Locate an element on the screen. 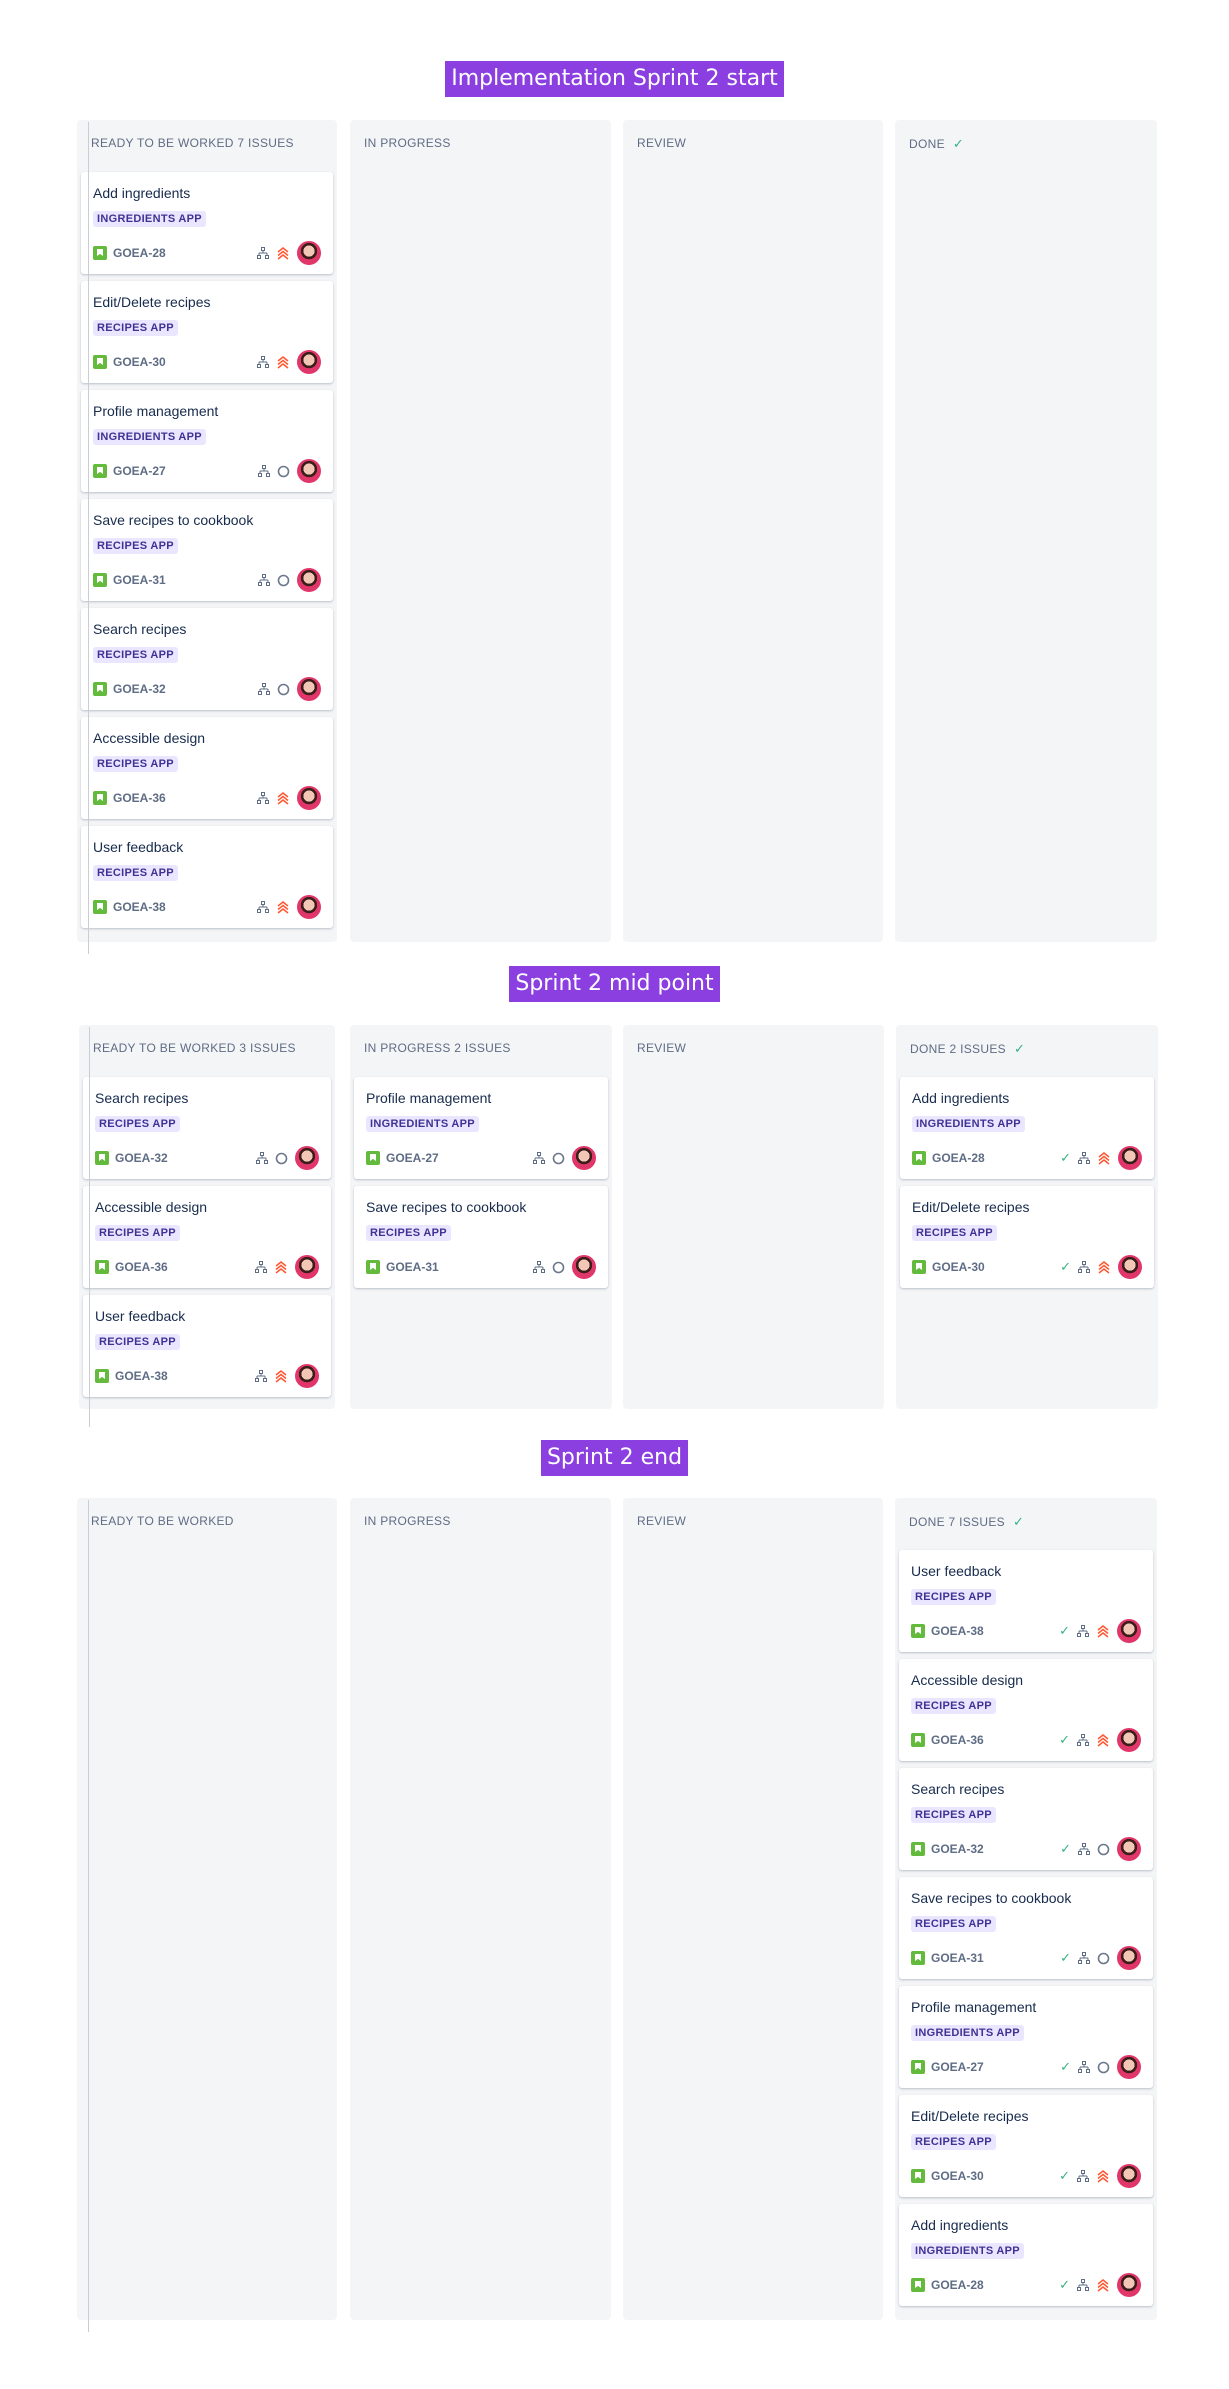 The width and height of the screenshot is (1229, 2389). issue-key-row: GOEA-30 is located at coordinates (947, 2176).